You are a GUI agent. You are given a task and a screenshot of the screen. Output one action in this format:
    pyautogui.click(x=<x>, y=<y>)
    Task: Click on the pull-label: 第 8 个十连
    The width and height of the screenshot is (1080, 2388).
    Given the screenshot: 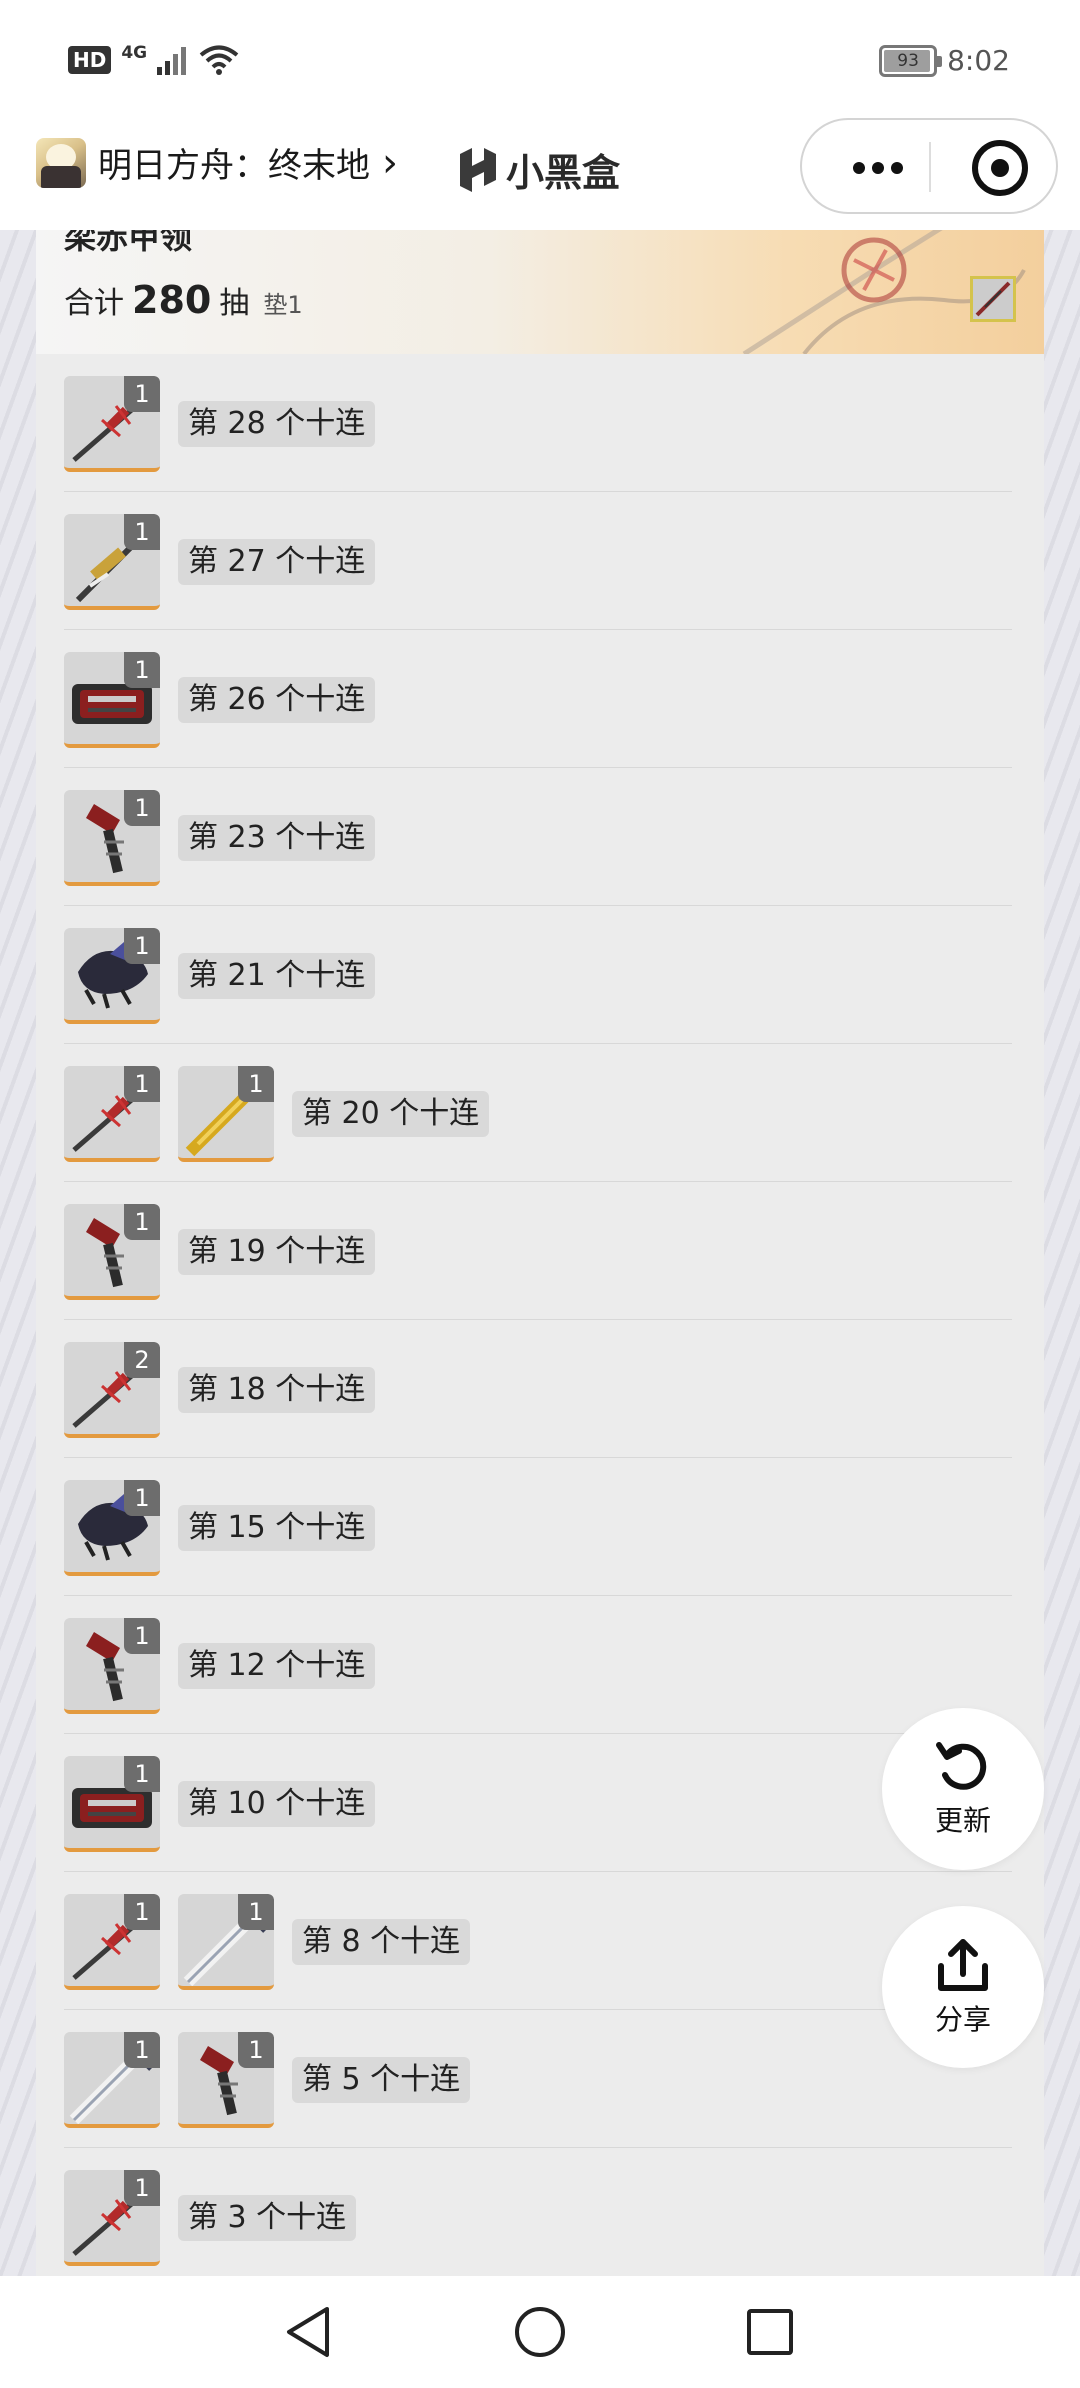 What is the action you would take?
    pyautogui.click(x=381, y=1942)
    